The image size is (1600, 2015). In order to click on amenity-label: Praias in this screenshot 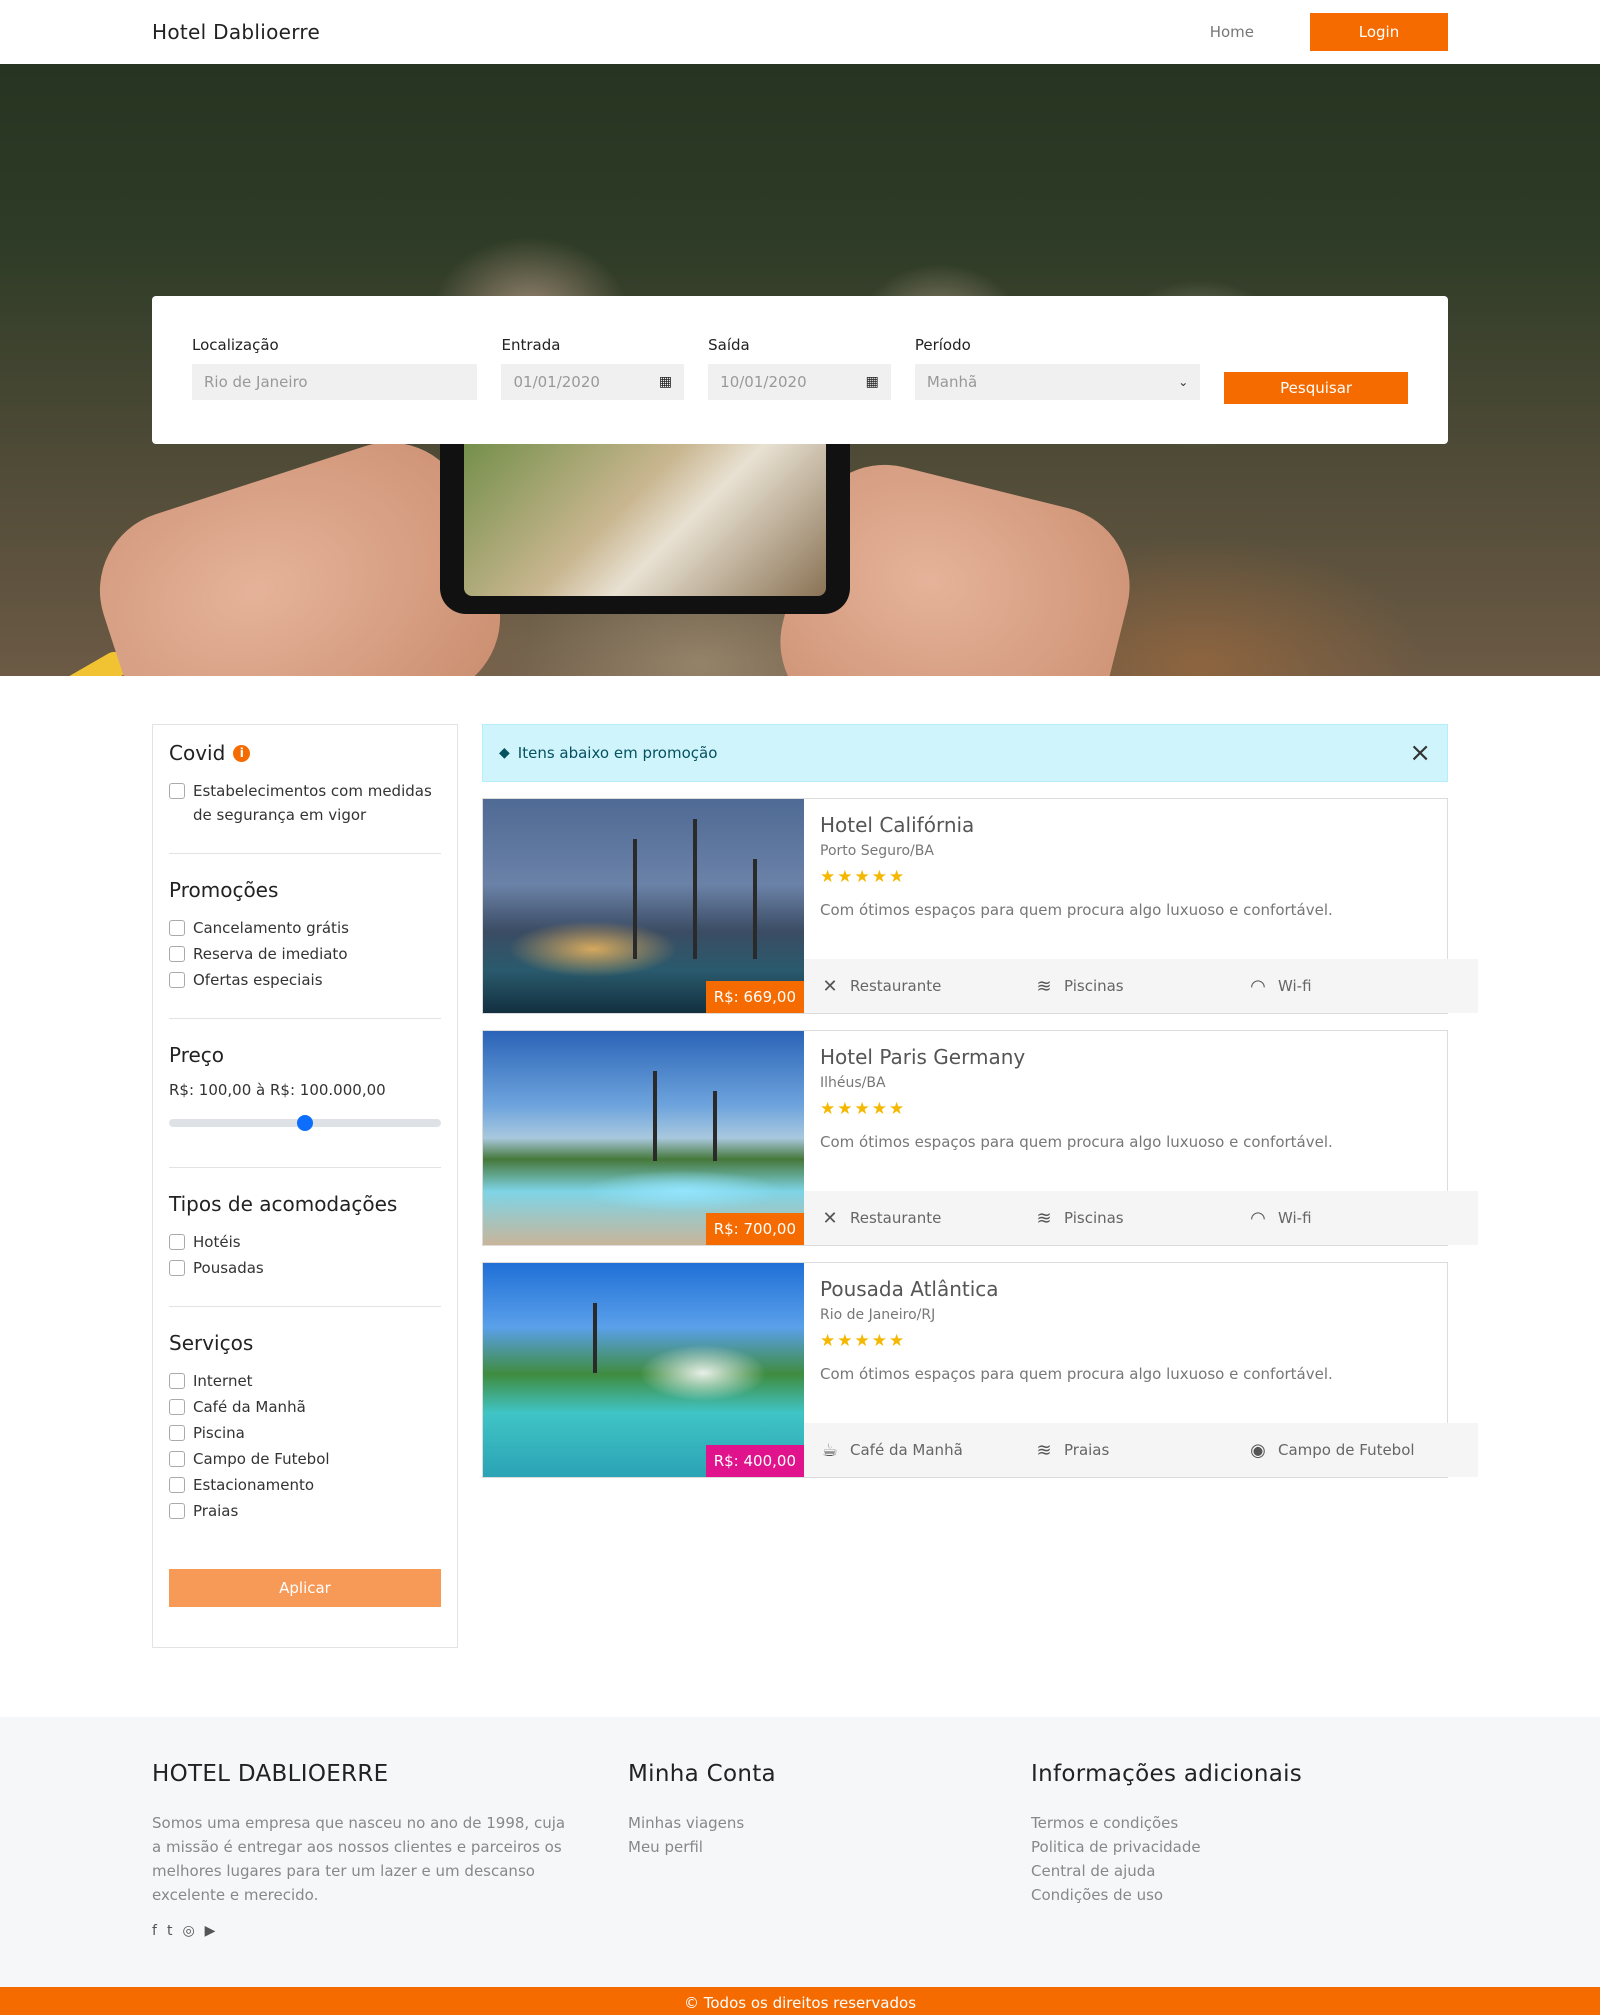, I will do `click(1087, 1450)`.